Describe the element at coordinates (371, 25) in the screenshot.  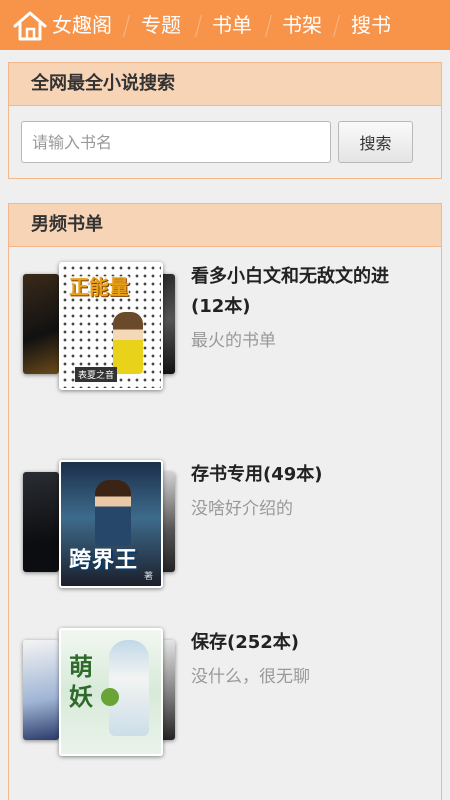
I see `nav-item-search-books: 搜书` at that location.